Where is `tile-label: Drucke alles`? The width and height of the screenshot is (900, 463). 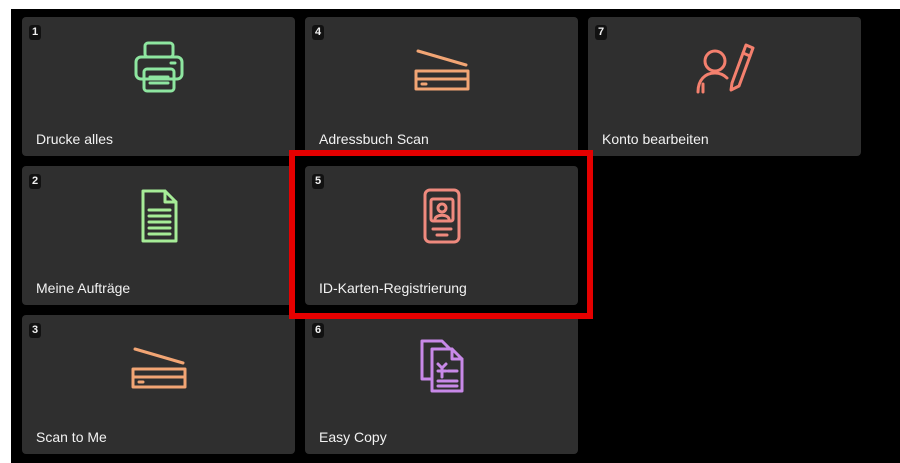 tile-label: Drucke alles is located at coordinates (75, 139).